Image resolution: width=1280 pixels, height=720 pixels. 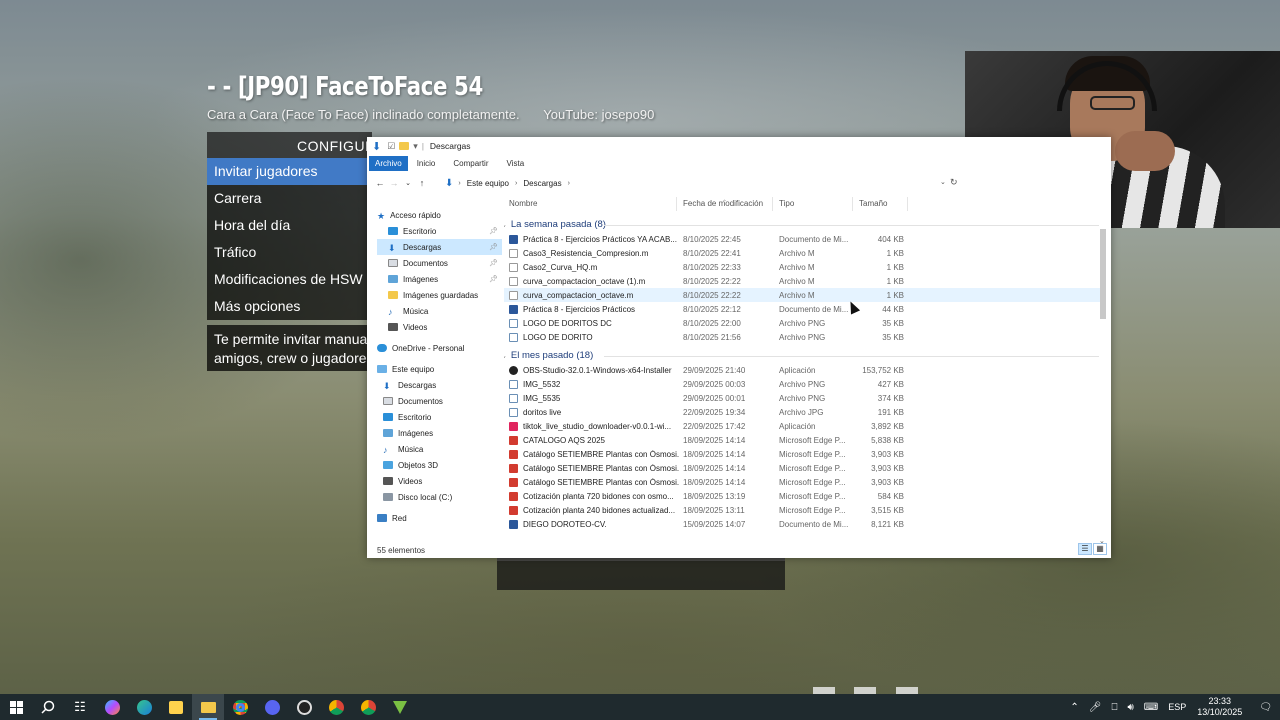 What do you see at coordinates (943, 182) in the screenshot?
I see `address-dropdown-icon: ⌄` at bounding box center [943, 182].